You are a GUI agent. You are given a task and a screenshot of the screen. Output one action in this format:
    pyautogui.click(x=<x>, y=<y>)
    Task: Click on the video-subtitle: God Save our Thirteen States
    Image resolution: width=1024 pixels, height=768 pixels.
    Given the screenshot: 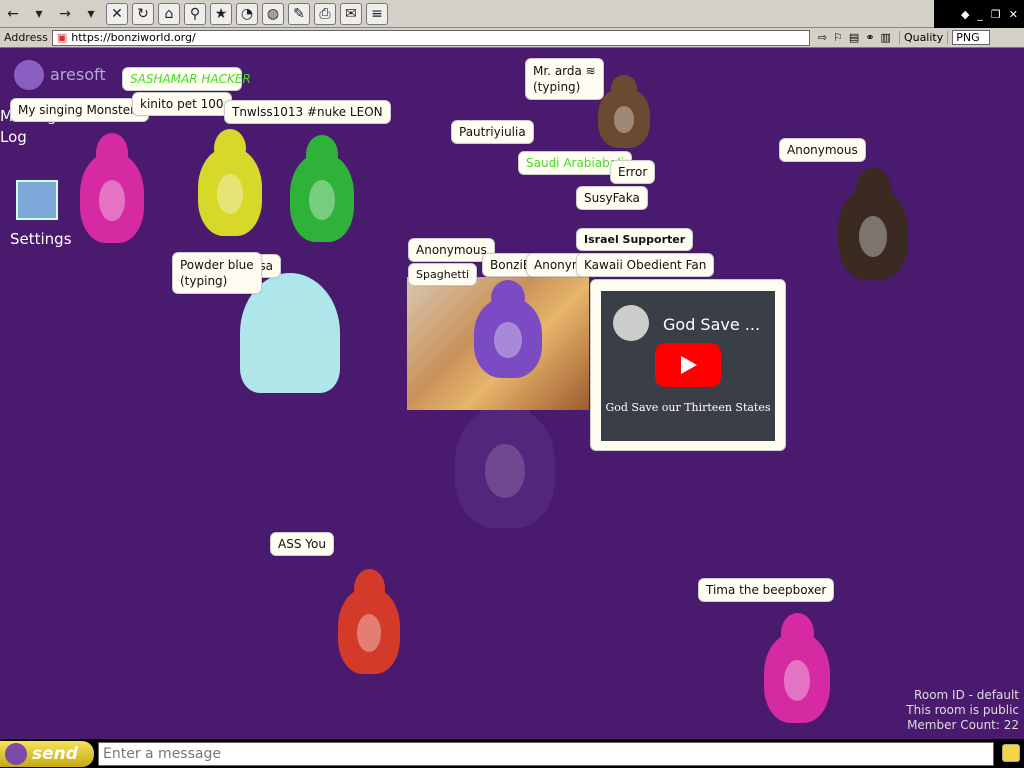 What is the action you would take?
    pyautogui.click(x=688, y=407)
    